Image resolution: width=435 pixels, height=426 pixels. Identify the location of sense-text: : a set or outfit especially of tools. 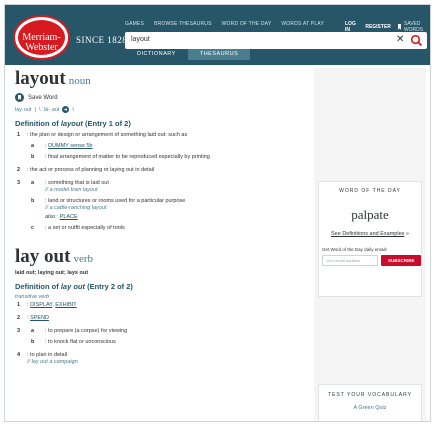
(85, 228).